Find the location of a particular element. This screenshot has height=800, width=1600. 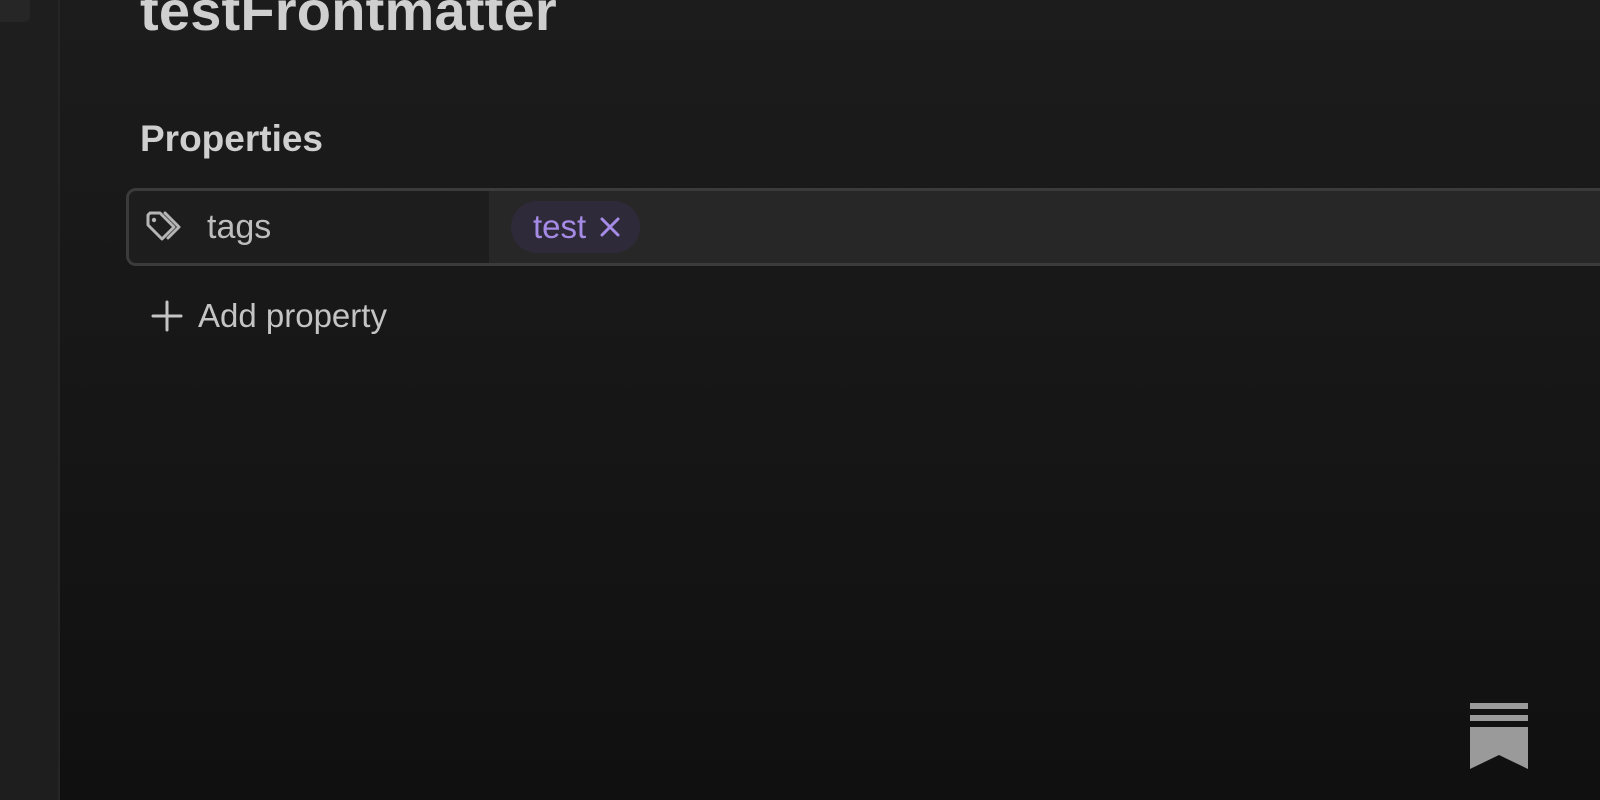

add-property-button: Add property is located at coordinates (268, 316).